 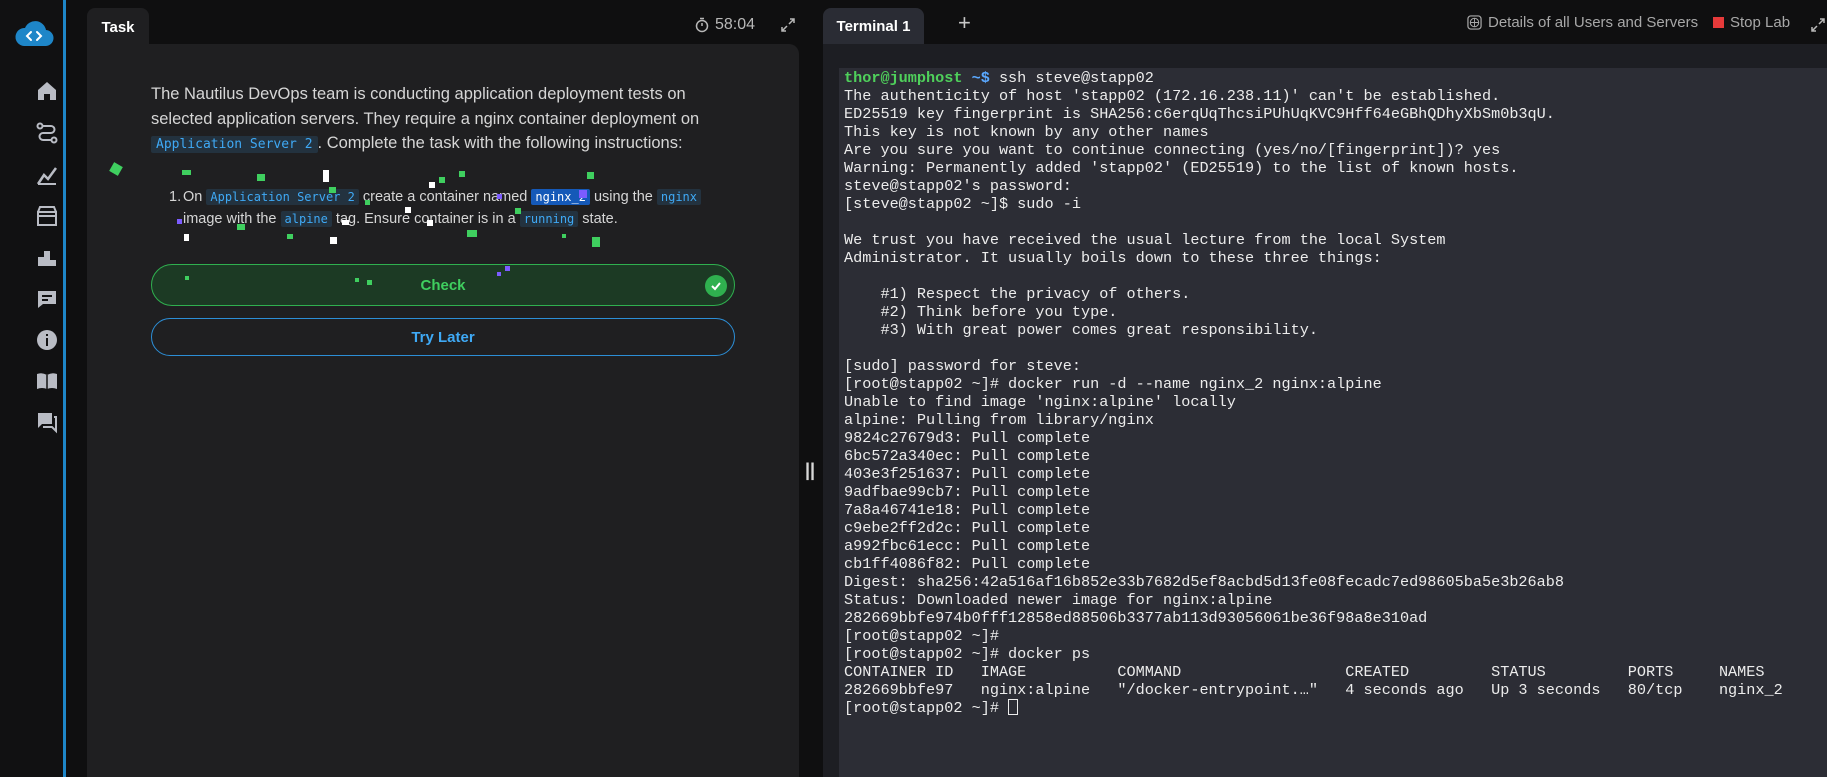 I want to click on code-app-server: Application Server 2, so click(x=234, y=144).